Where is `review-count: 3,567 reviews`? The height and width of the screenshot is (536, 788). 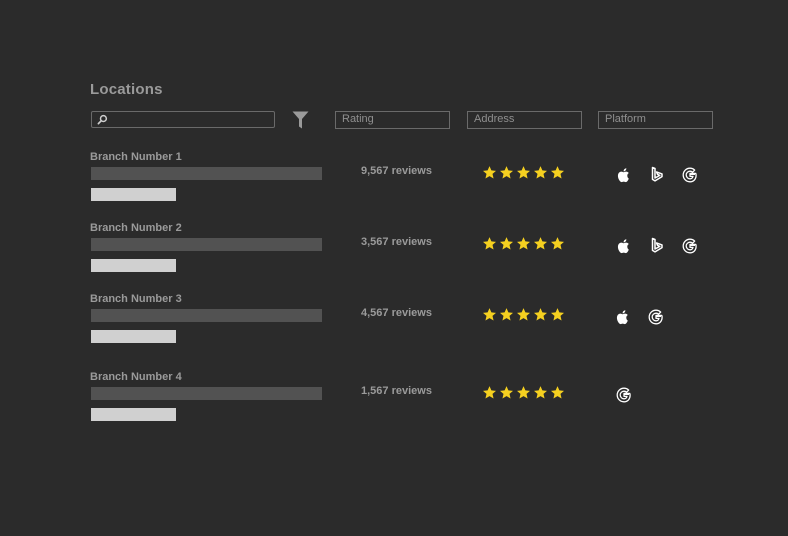 review-count: 3,567 reviews is located at coordinates (396, 242).